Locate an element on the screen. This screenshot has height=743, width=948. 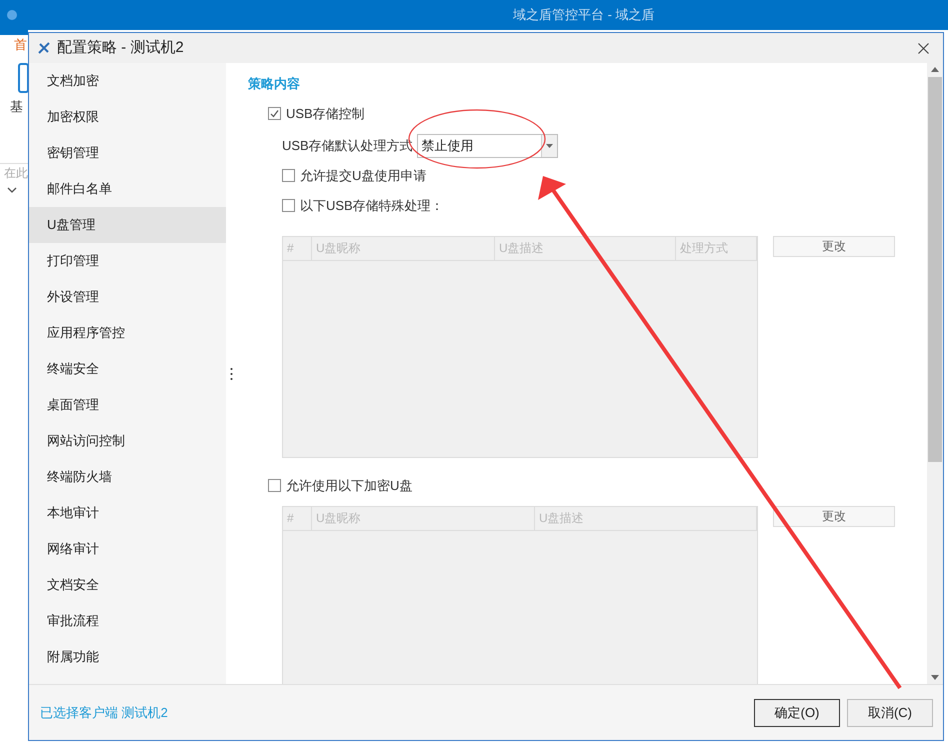
sidebar-item: 终端安全 is located at coordinates (127, 369).